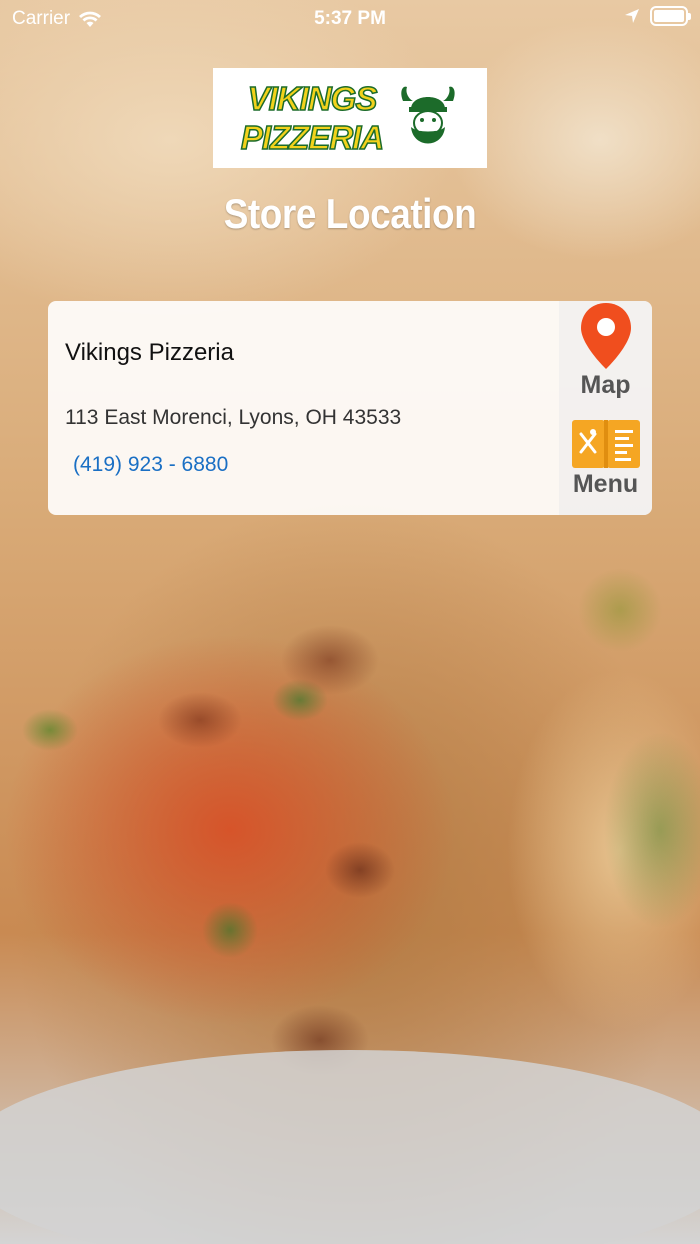 Image resolution: width=700 pixels, height=1244 pixels. Describe the element at coordinates (350, 213) in the screenshot. I see `page-title: Store Location` at that location.